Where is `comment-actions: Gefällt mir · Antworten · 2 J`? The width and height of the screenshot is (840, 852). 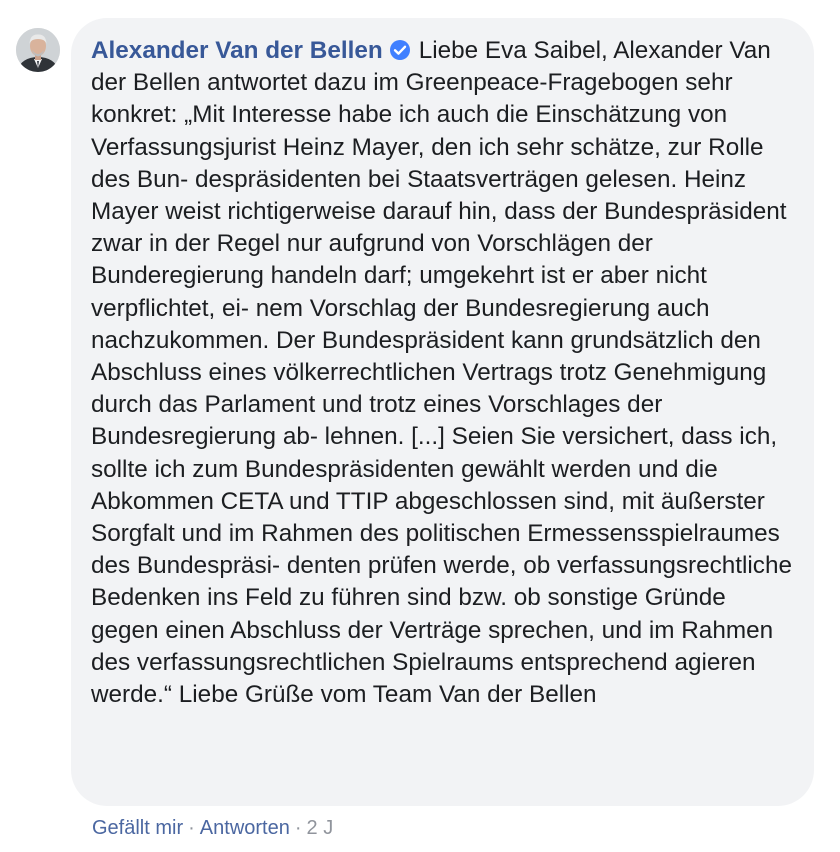
comment-actions: Gefällt mir · Antworten · 2 J is located at coordinates (212, 828).